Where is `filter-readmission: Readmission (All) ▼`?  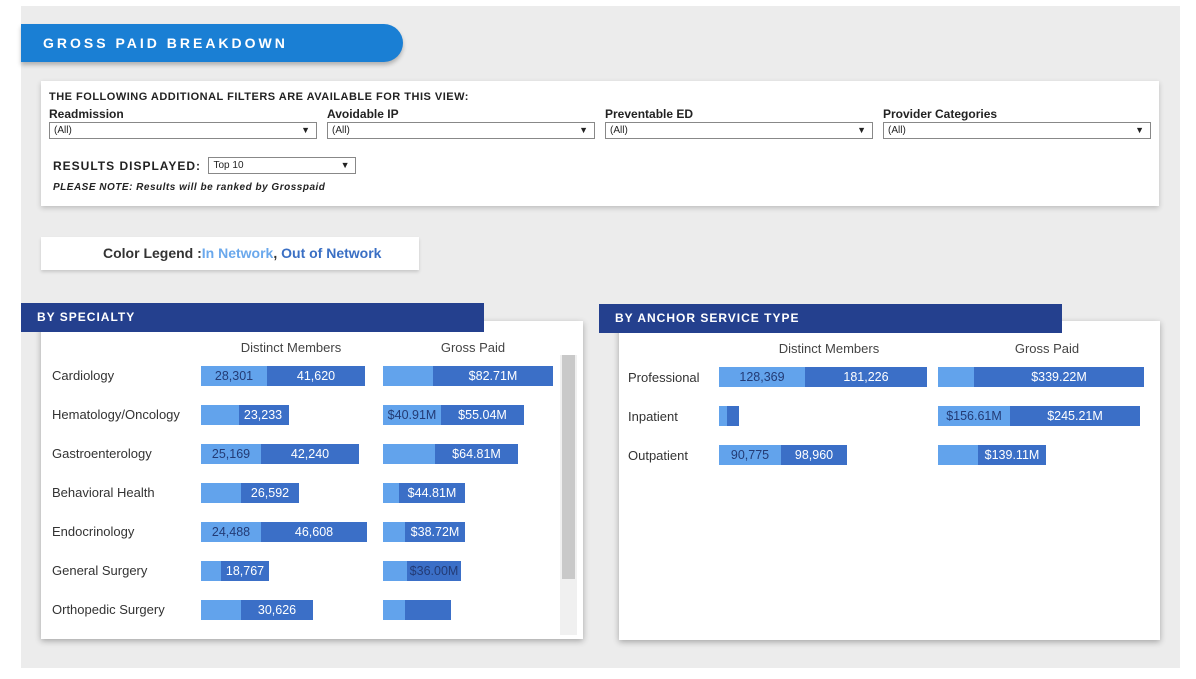
filter-readmission: Readmission (All) ▼ is located at coordinates (183, 123).